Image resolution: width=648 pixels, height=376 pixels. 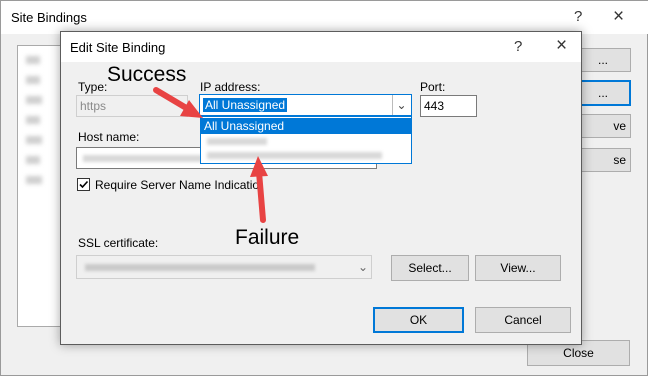 I want to click on annotation-arrows, so click(x=210, y=155).